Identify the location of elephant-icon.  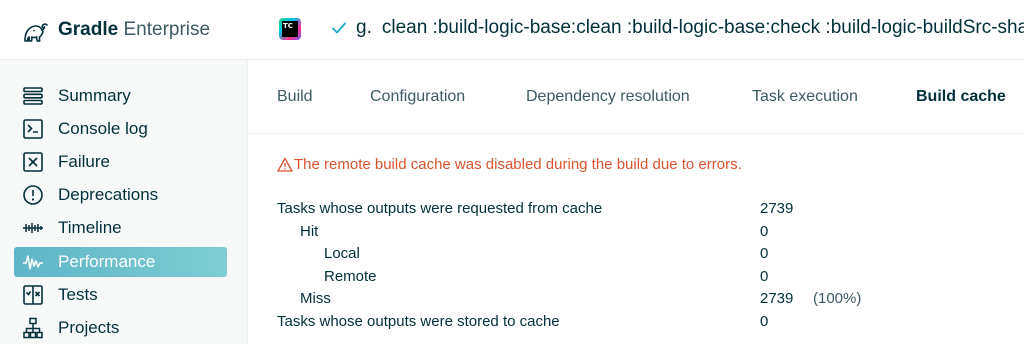
(36, 32).